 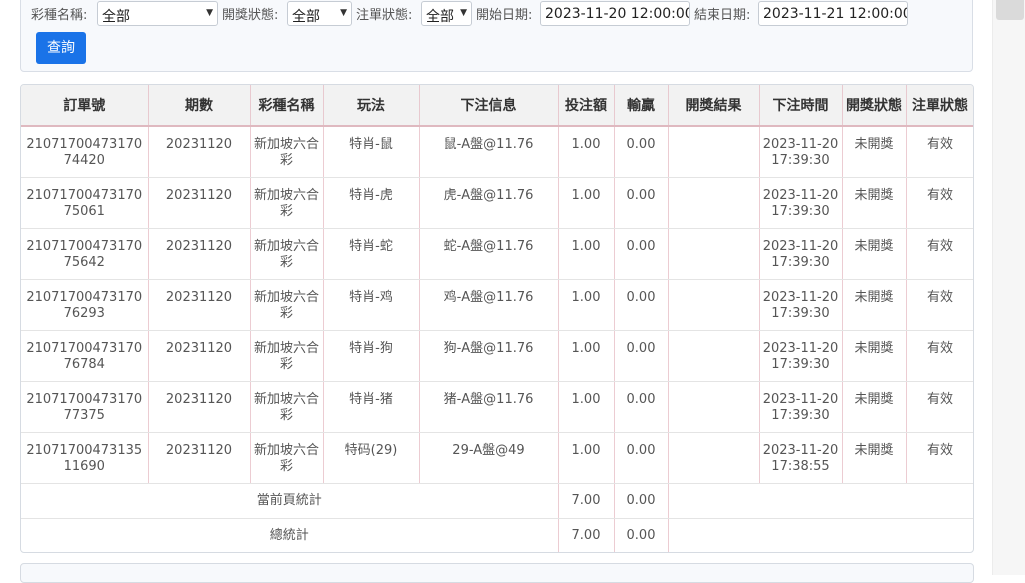 What do you see at coordinates (199, 106) in the screenshot?
I see `header-period: 期數` at bounding box center [199, 106].